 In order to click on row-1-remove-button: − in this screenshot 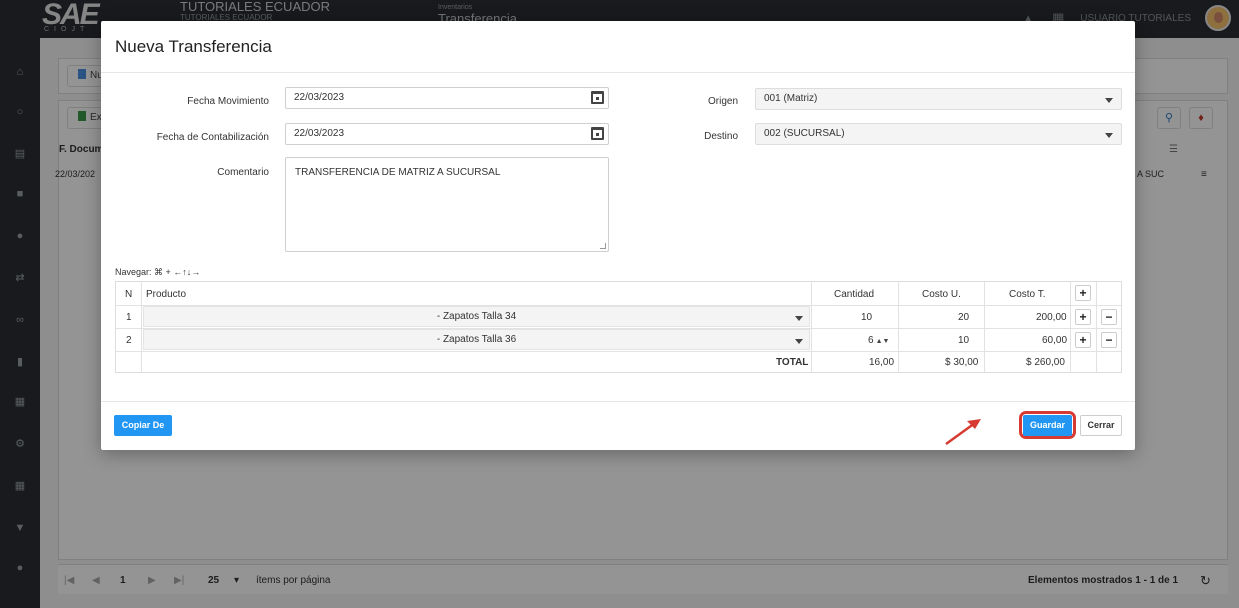, I will do `click(1109, 317)`.